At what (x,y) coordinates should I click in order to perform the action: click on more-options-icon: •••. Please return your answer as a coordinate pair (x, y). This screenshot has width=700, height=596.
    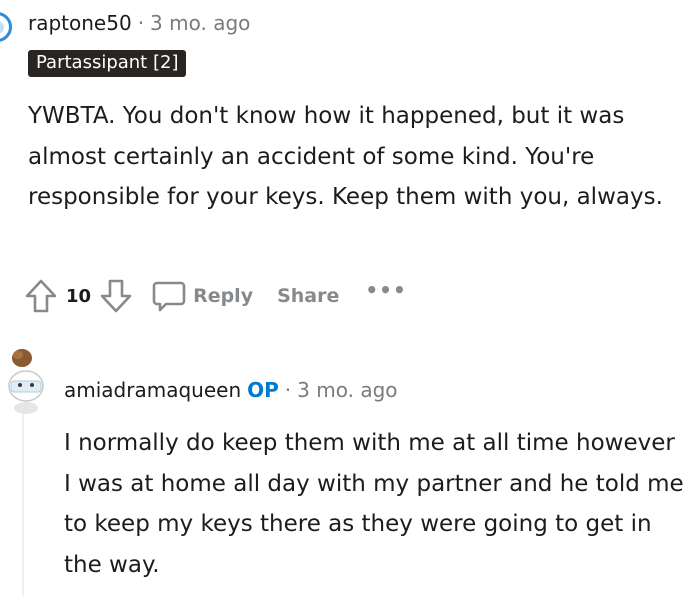
    Looking at the image, I should click on (385, 290).